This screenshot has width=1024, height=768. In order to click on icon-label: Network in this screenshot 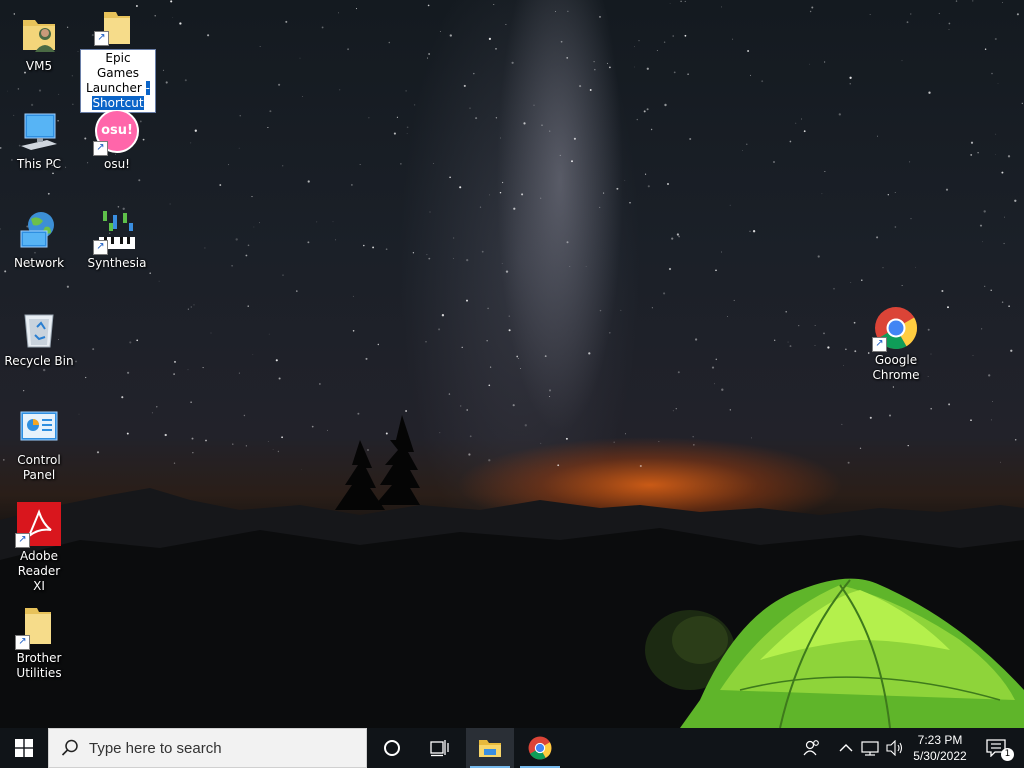, I will do `click(39, 263)`.